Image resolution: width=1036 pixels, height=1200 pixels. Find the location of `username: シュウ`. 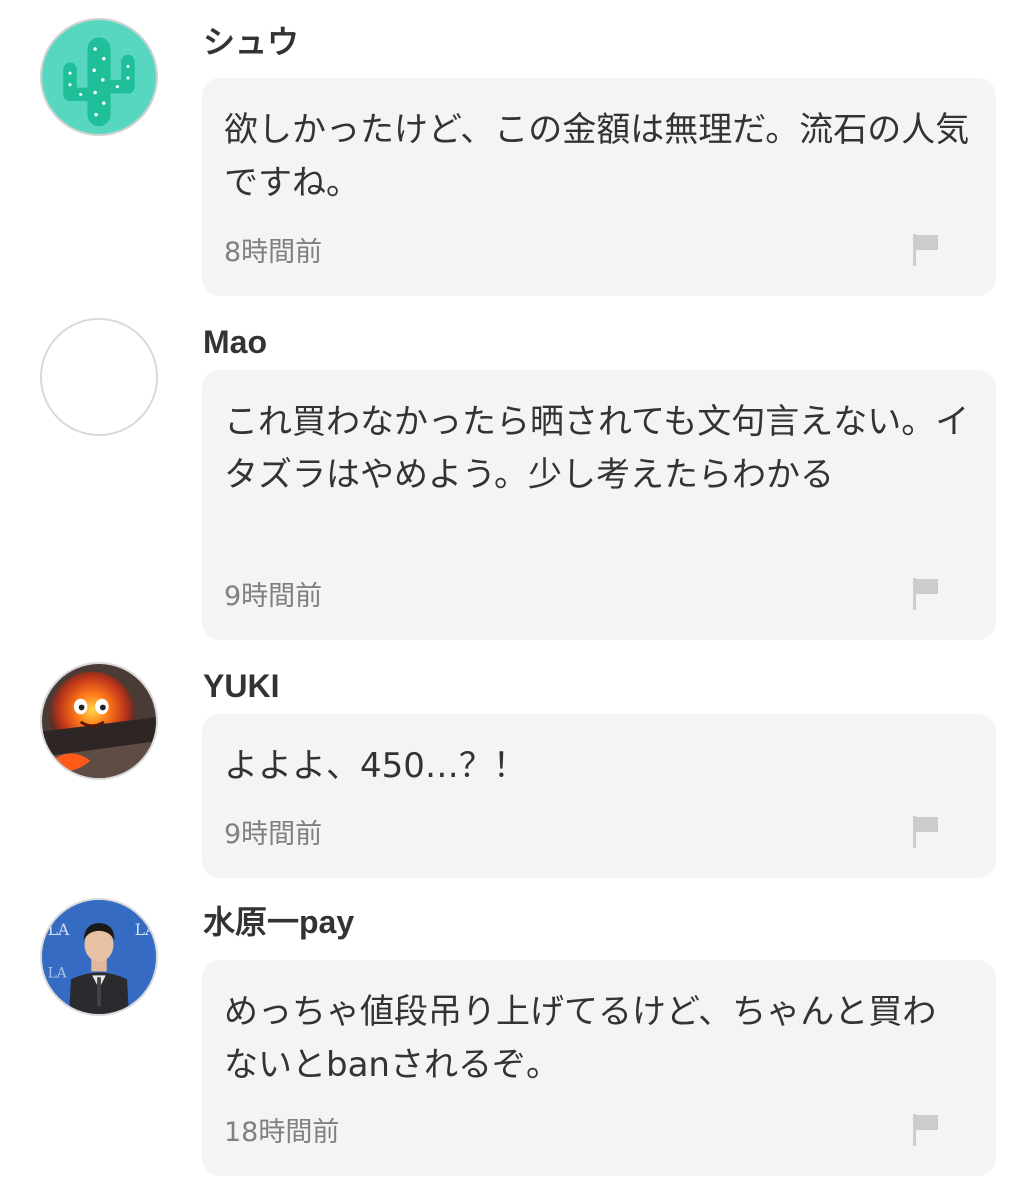

username: シュウ is located at coordinates (251, 42).